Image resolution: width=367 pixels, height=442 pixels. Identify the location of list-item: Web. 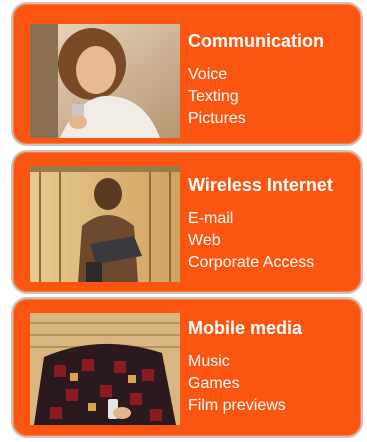
(204, 240).